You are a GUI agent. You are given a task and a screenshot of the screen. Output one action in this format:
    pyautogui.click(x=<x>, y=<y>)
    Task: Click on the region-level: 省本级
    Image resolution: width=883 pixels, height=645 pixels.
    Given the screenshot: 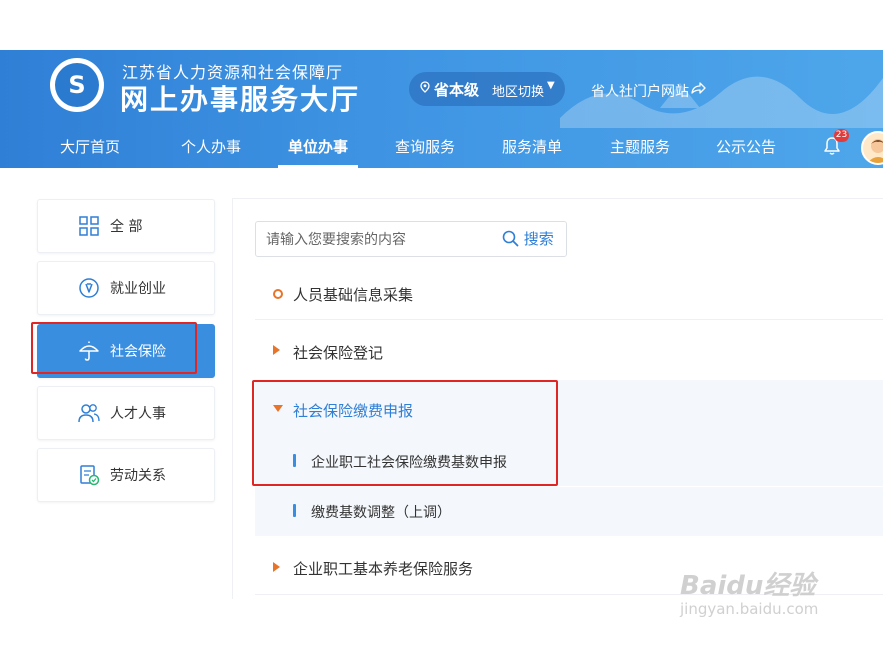 What is the action you would take?
    pyautogui.click(x=457, y=90)
    